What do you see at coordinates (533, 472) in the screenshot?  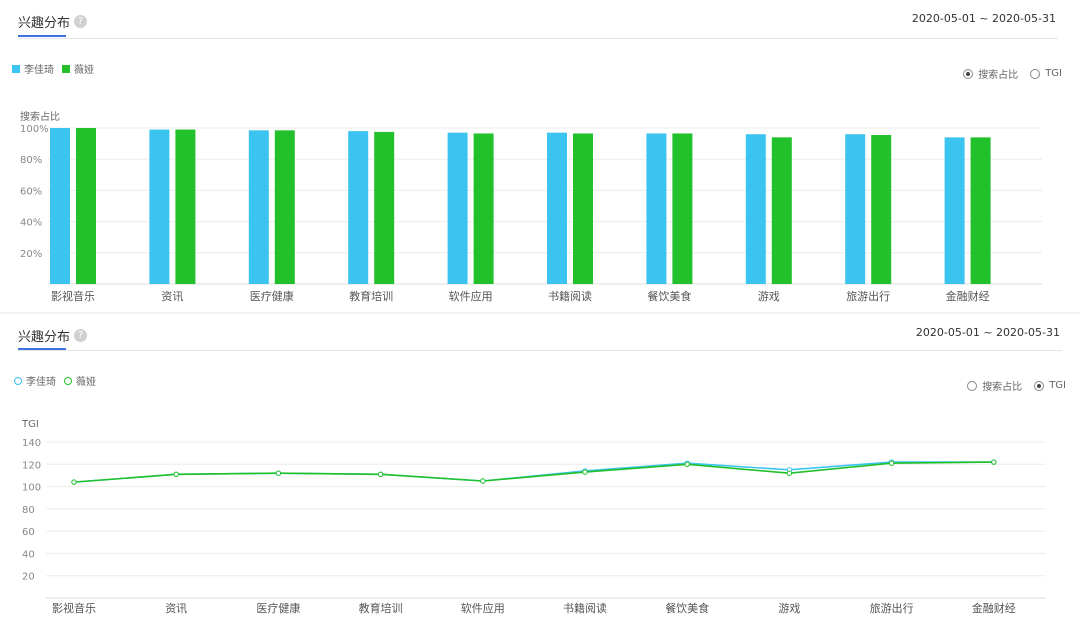 I see `line-series-a` at bounding box center [533, 472].